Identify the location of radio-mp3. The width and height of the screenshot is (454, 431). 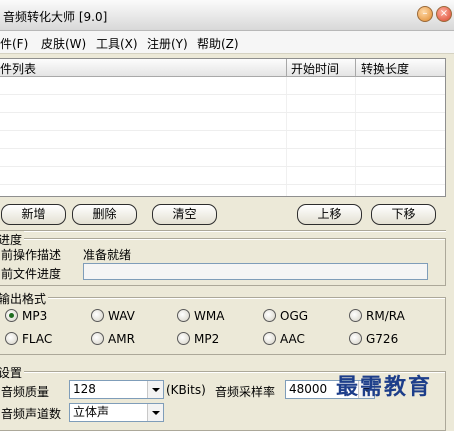
(11, 315).